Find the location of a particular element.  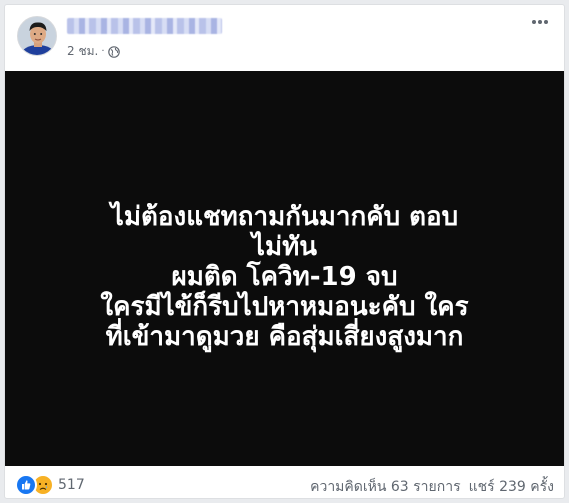

comments-count-link: ความคิดเห็น 63 รายการ is located at coordinates (385, 487).